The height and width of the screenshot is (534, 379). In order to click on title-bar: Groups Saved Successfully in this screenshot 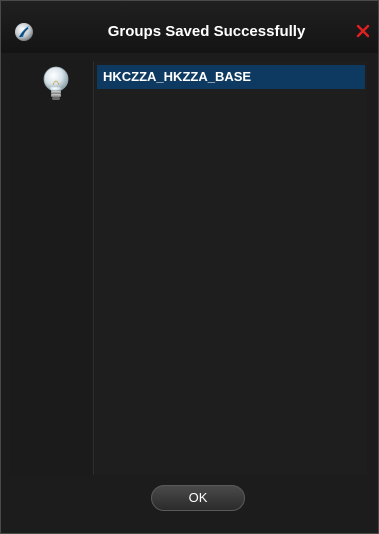, I will do `click(189, 27)`.